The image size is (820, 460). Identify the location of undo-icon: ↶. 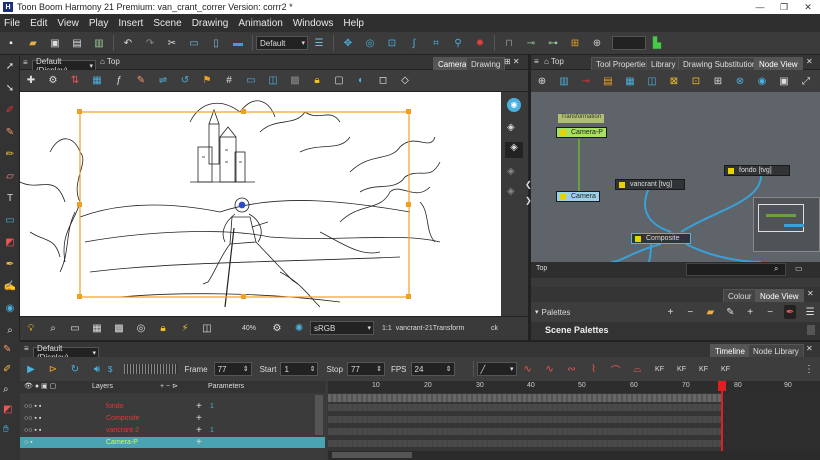
(128, 43).